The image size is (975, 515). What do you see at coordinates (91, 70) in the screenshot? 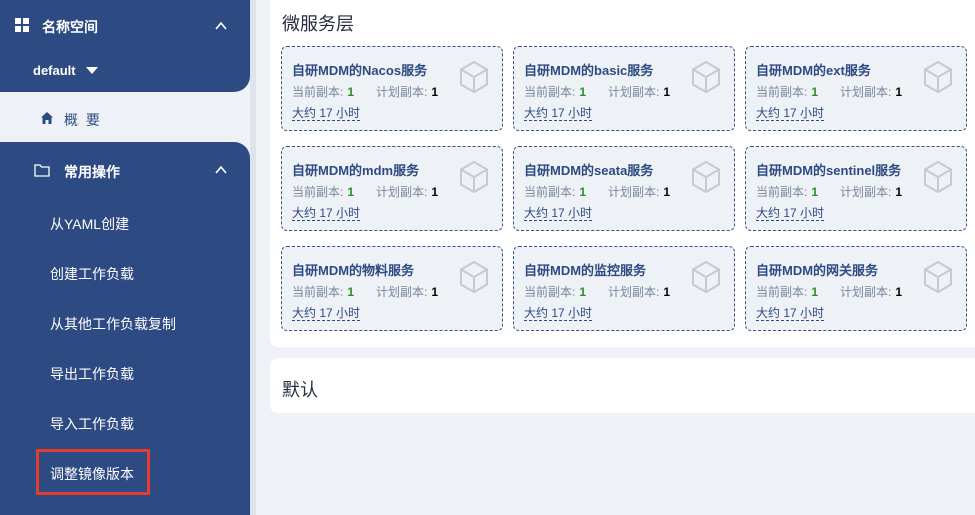
I see `caret-down-icon` at bounding box center [91, 70].